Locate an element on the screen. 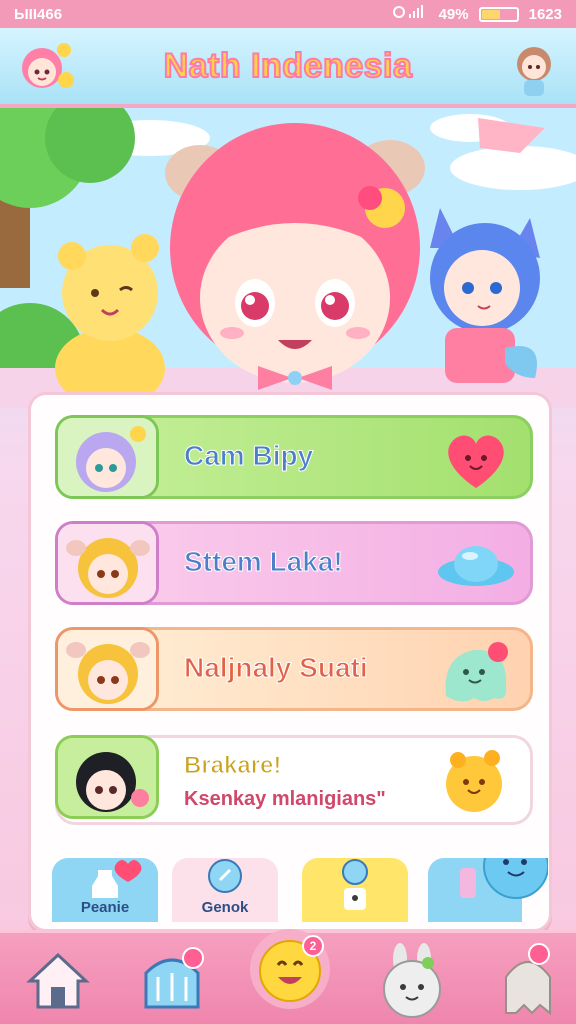 The width and height of the screenshot is (576, 1024). yellow-bear-character is located at coordinates (110, 321).